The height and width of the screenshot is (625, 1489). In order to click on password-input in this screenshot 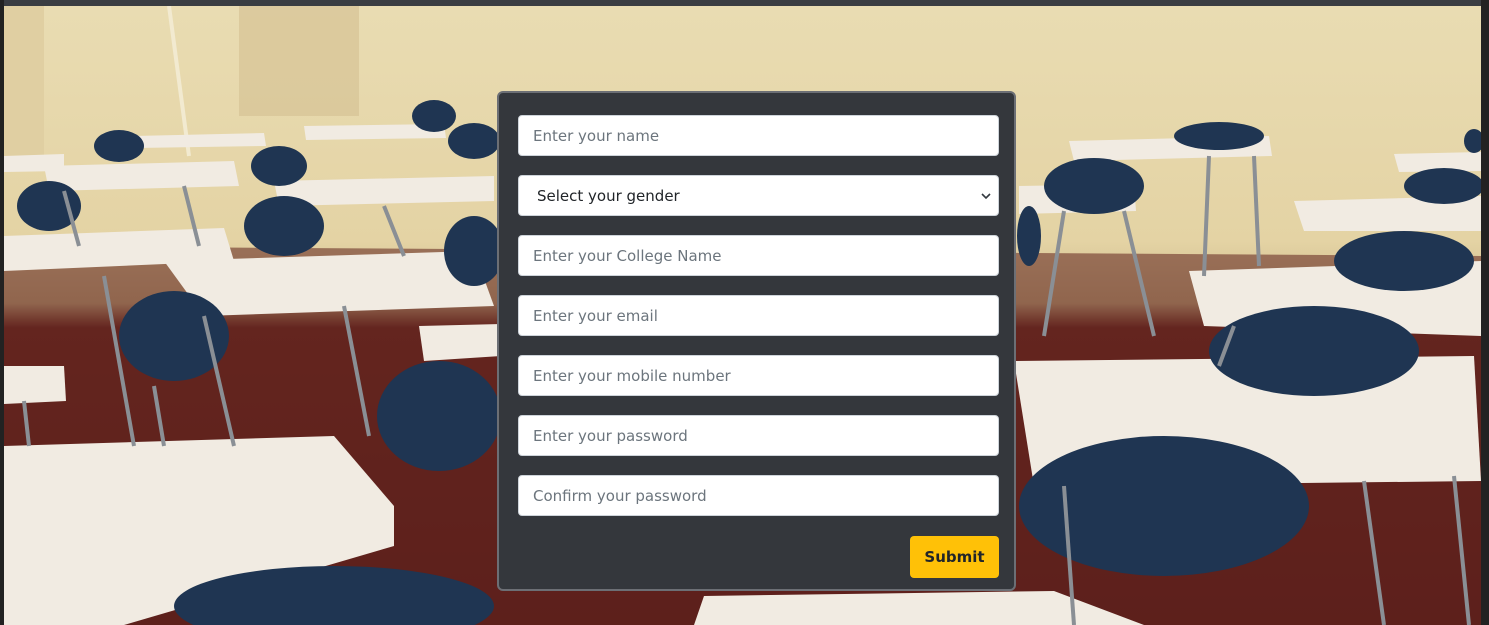, I will do `click(758, 435)`.